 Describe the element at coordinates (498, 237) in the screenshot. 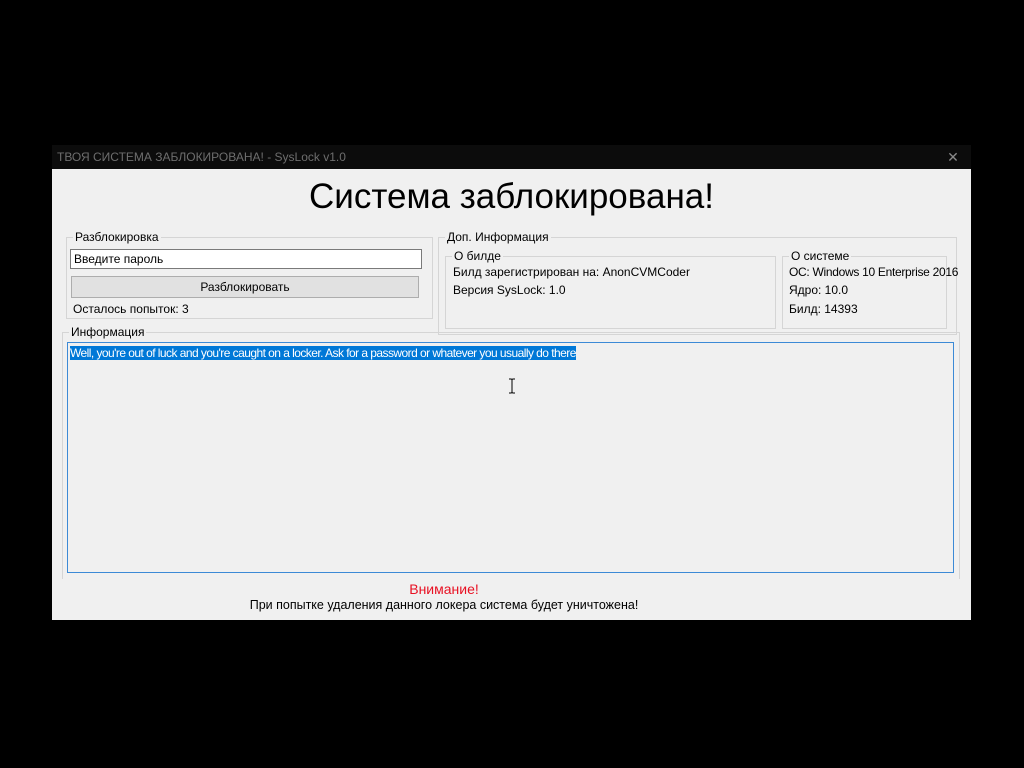

I see `extra-info-group-label: Доп. Информация` at that location.